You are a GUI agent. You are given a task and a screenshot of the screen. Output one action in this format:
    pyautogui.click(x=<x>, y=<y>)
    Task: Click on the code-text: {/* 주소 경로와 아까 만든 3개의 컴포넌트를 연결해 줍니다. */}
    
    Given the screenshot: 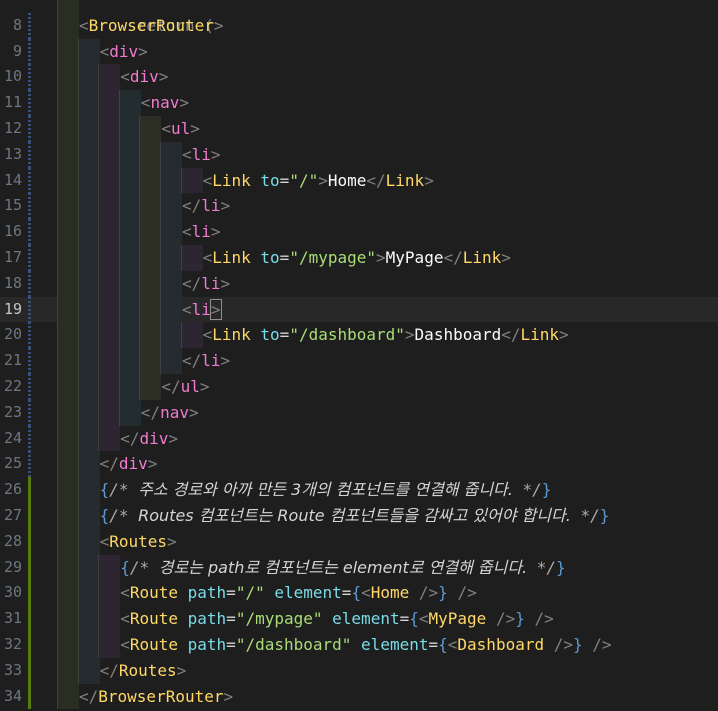 What is the action you would take?
    pyautogui.click(x=326, y=490)
    